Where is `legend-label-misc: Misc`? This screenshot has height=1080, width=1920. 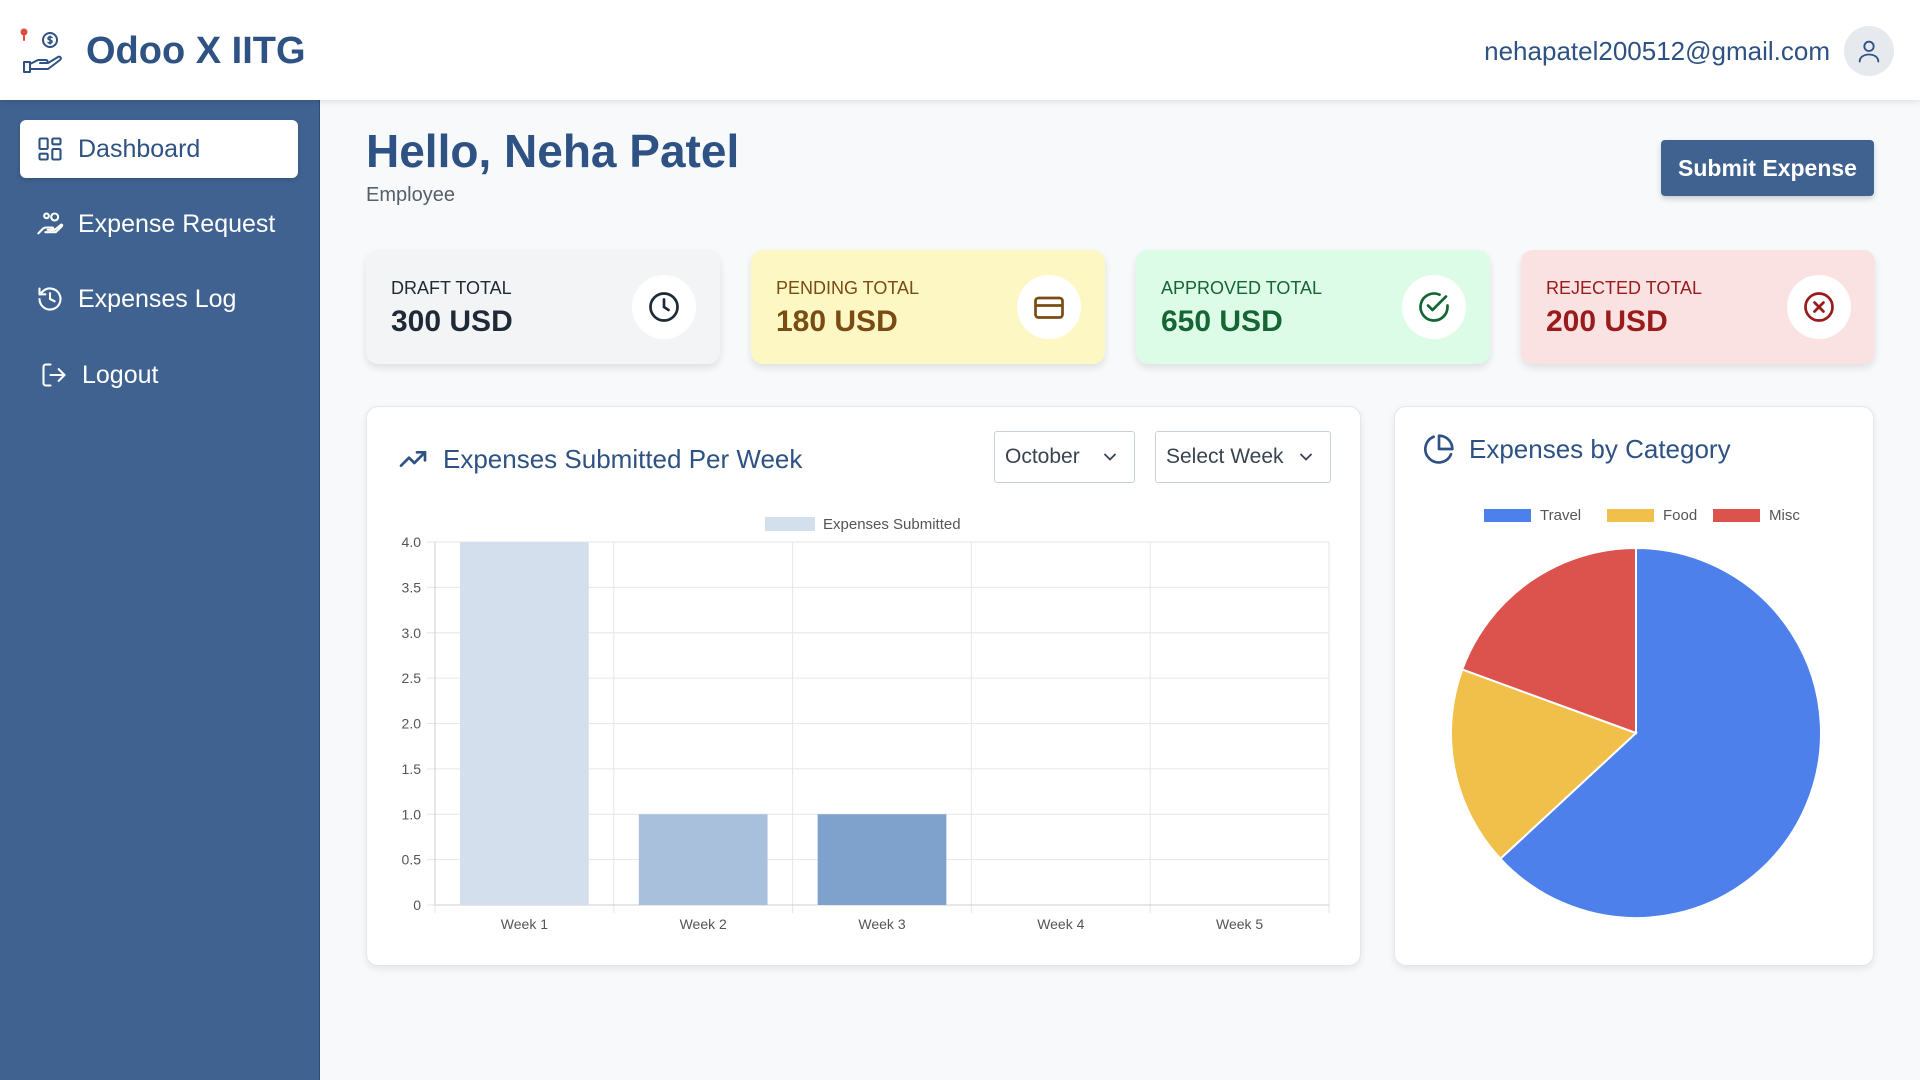 legend-label-misc: Misc is located at coordinates (1784, 515).